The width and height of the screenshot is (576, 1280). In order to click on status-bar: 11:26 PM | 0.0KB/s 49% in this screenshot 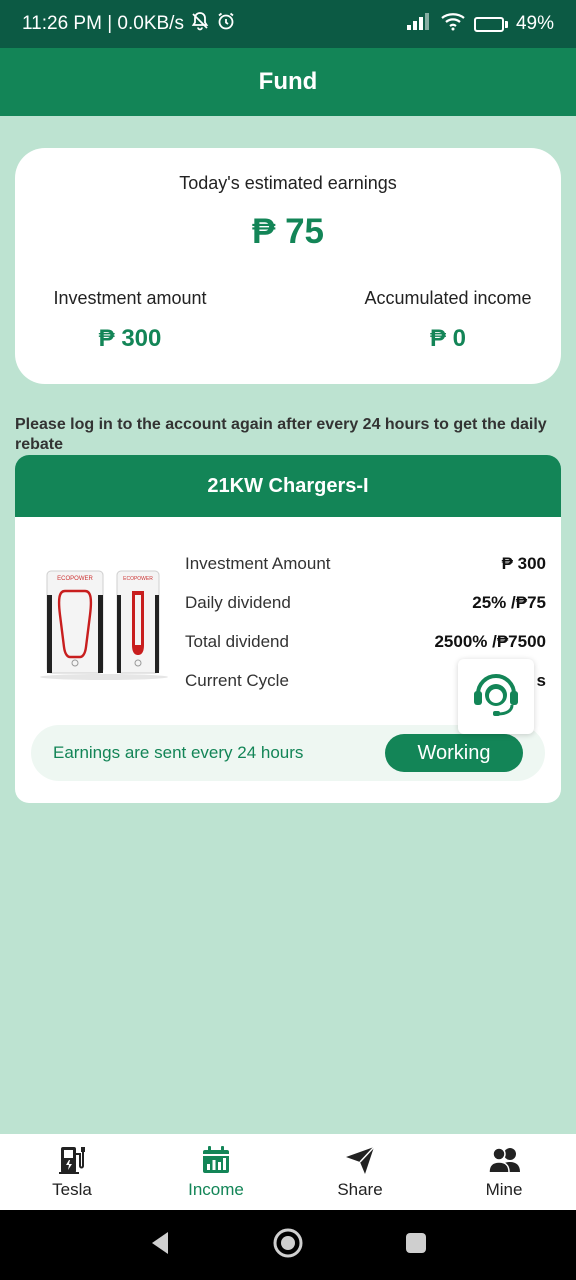, I will do `click(288, 24)`.